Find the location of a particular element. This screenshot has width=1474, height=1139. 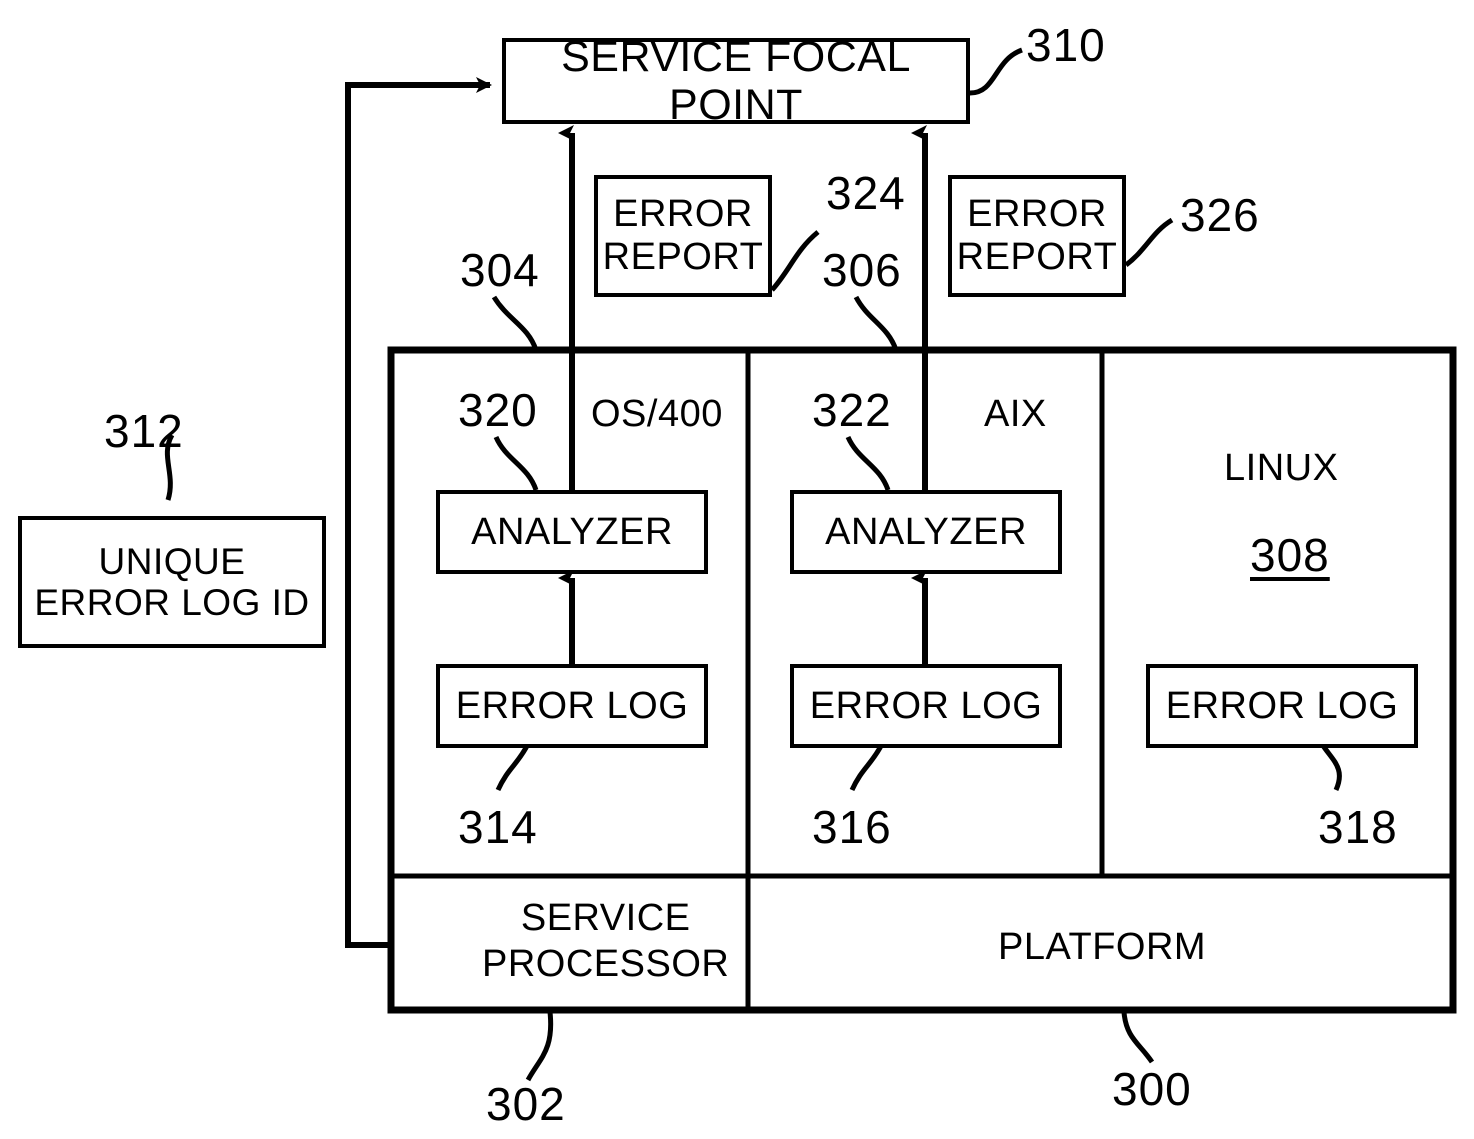

ref-322: 322 is located at coordinates (852, 410).